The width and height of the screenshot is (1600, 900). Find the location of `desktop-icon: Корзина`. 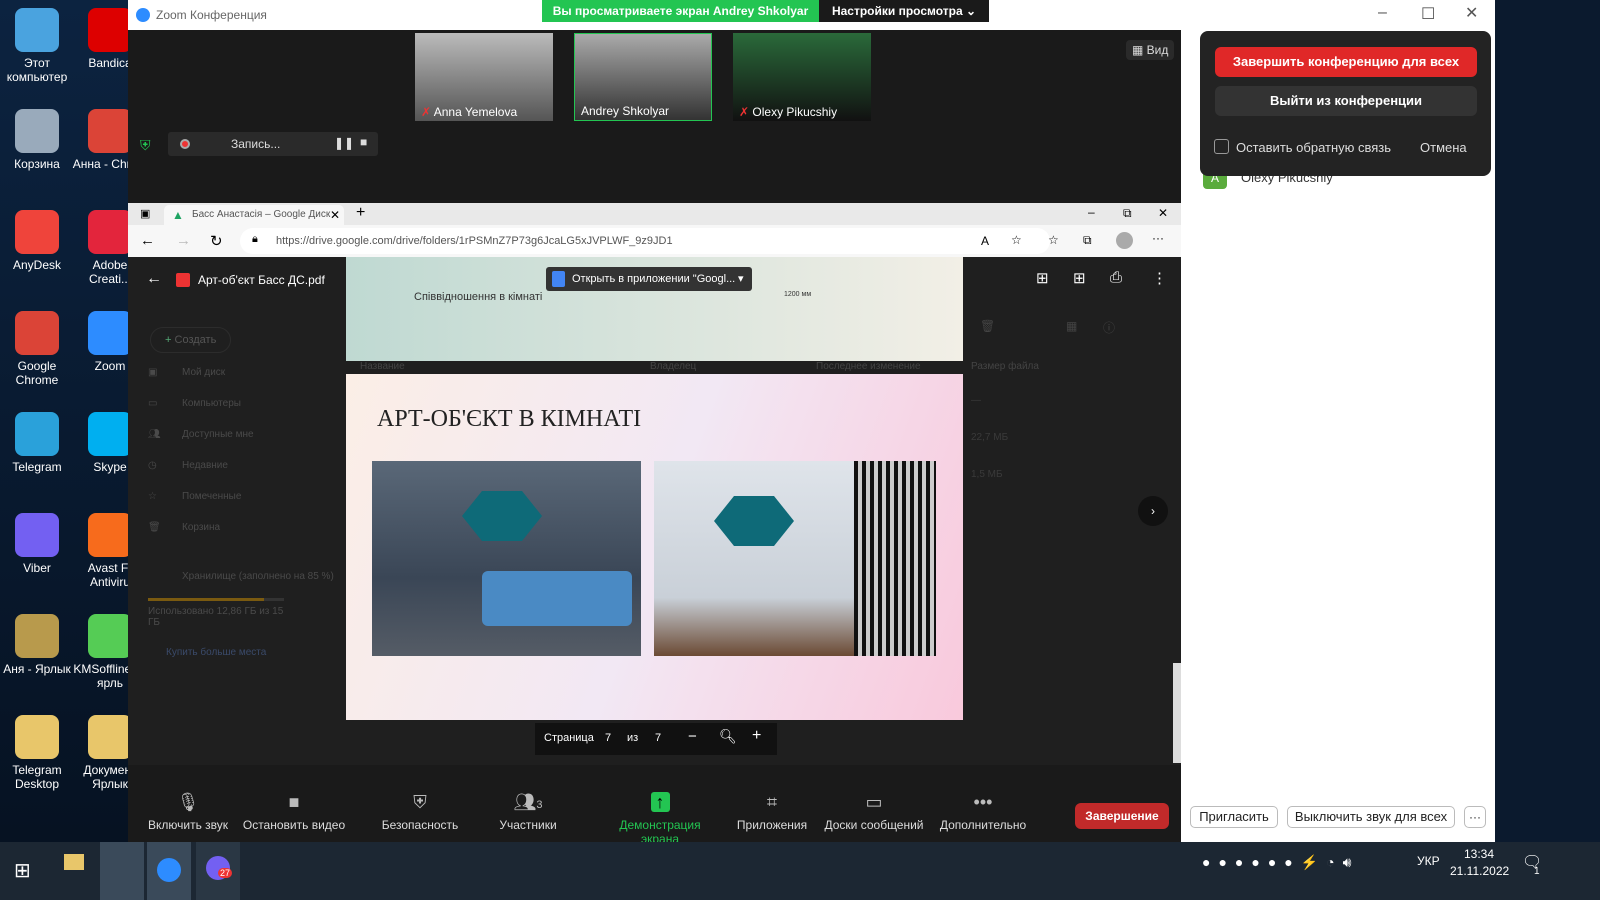

desktop-icon: Корзина is located at coordinates (37, 140).